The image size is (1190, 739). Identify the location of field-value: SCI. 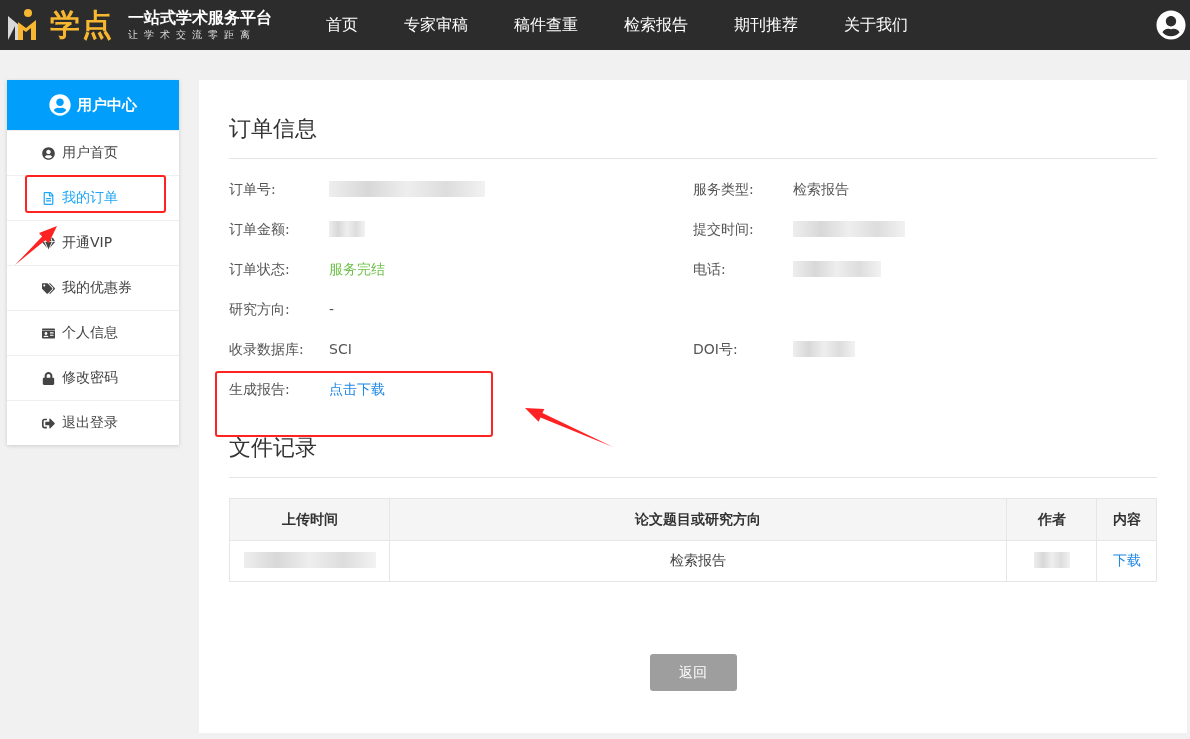
(340, 349).